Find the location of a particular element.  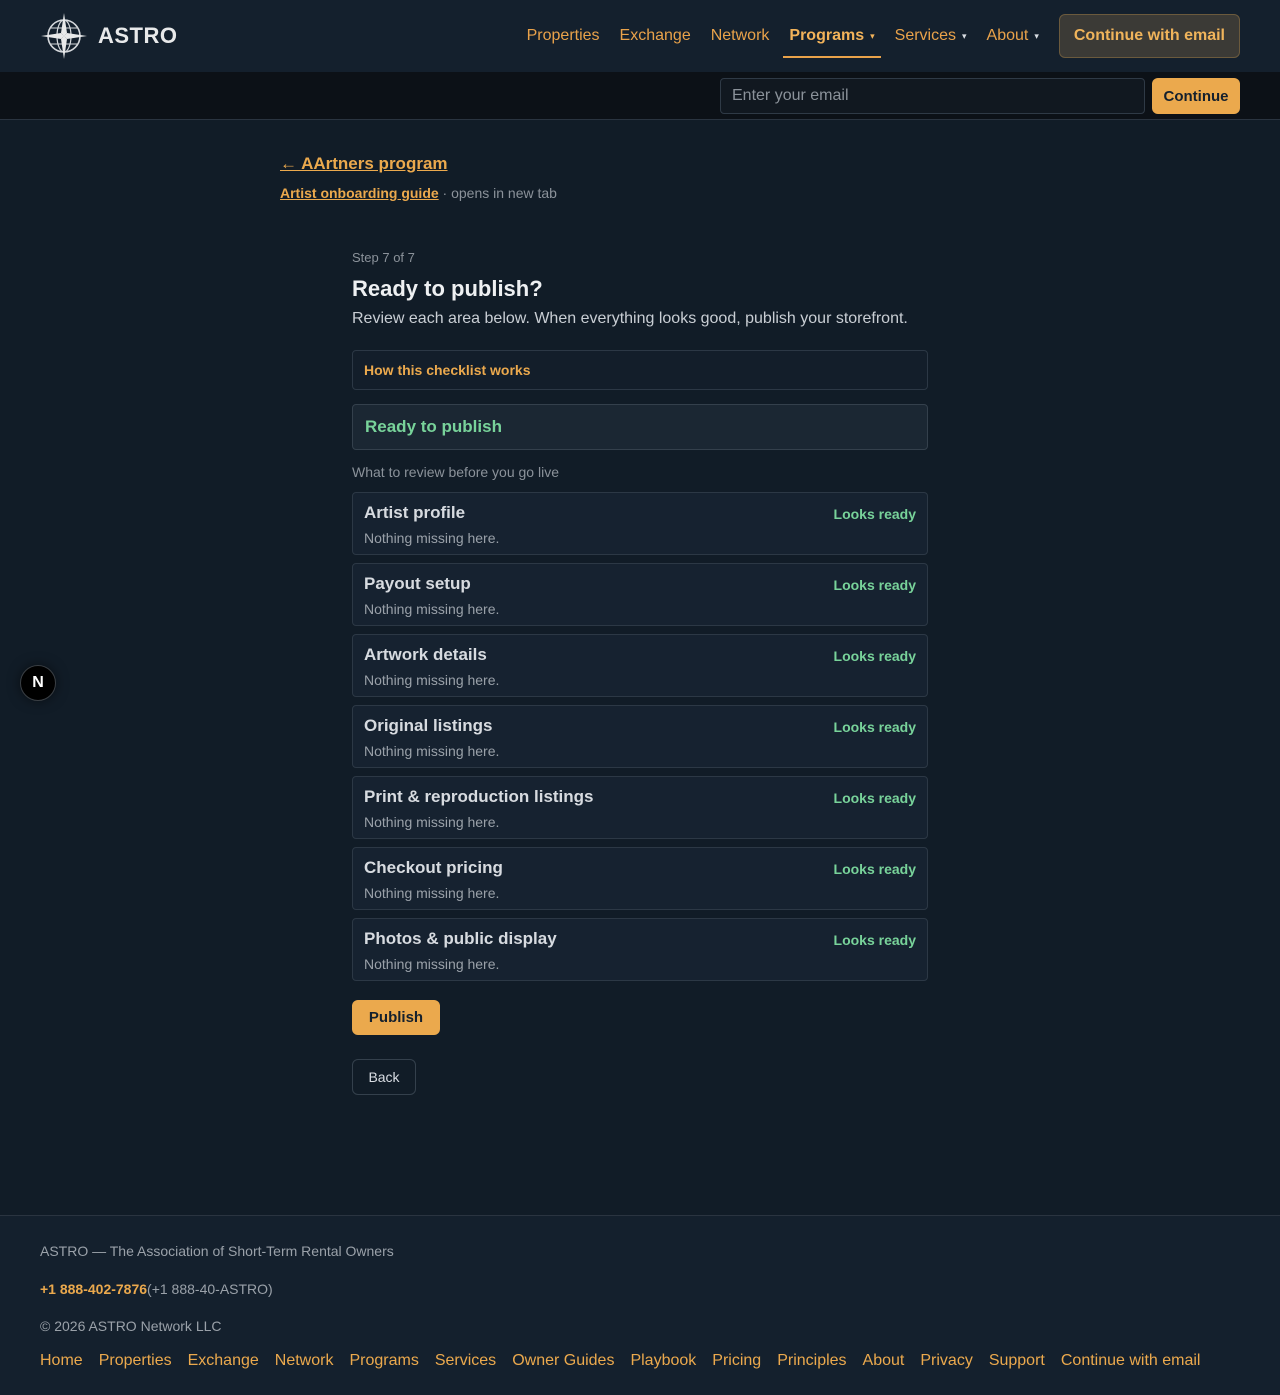

nav-network-label: Network is located at coordinates (740, 35).